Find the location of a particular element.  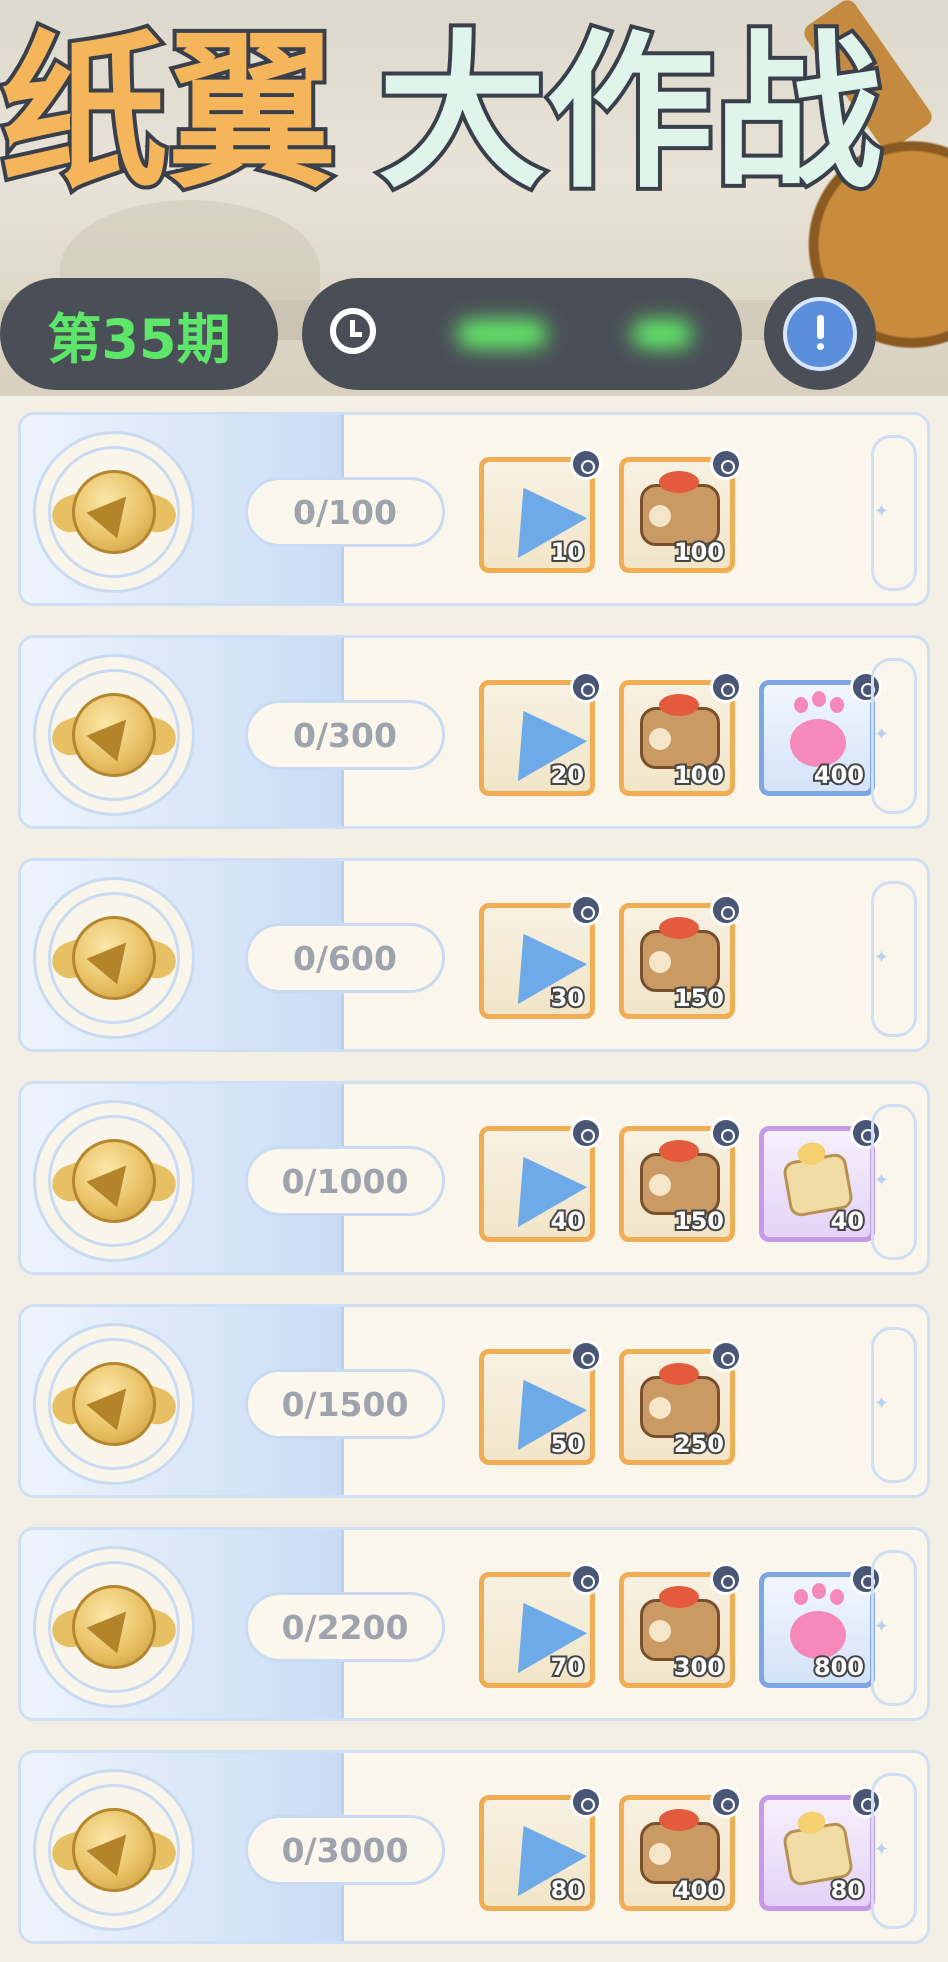

timer-text is located at coordinates (567, 334).